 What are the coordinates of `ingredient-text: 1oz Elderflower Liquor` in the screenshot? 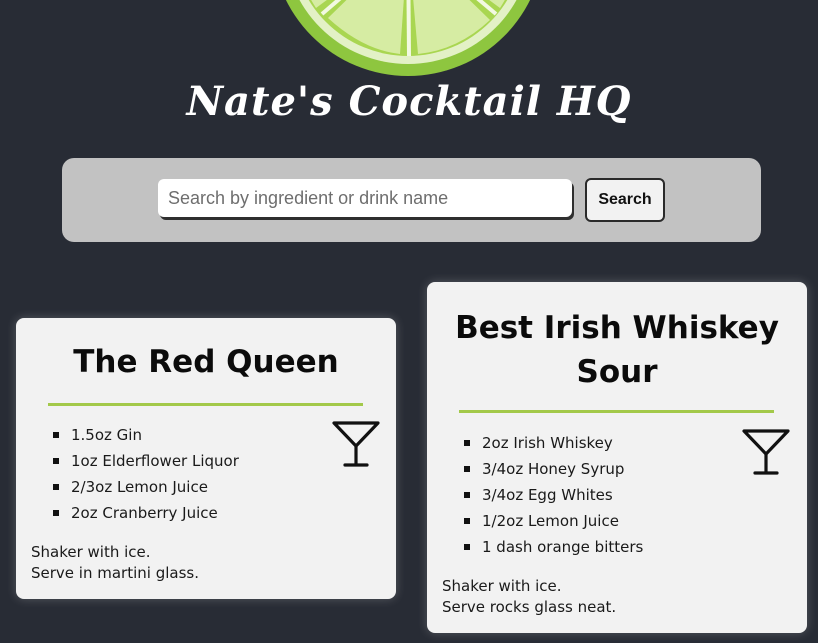 It's located at (155, 461).